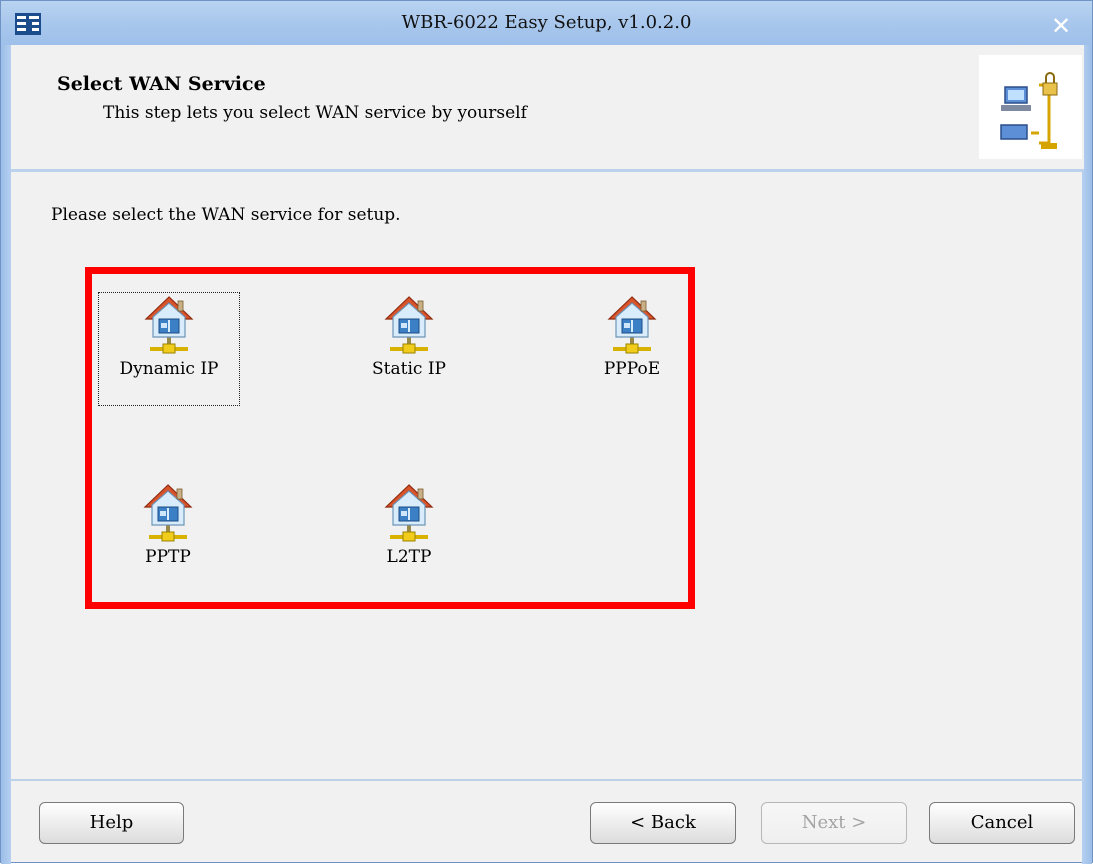  Describe the element at coordinates (1061, 26) in the screenshot. I see `close-icon: ✕` at that location.